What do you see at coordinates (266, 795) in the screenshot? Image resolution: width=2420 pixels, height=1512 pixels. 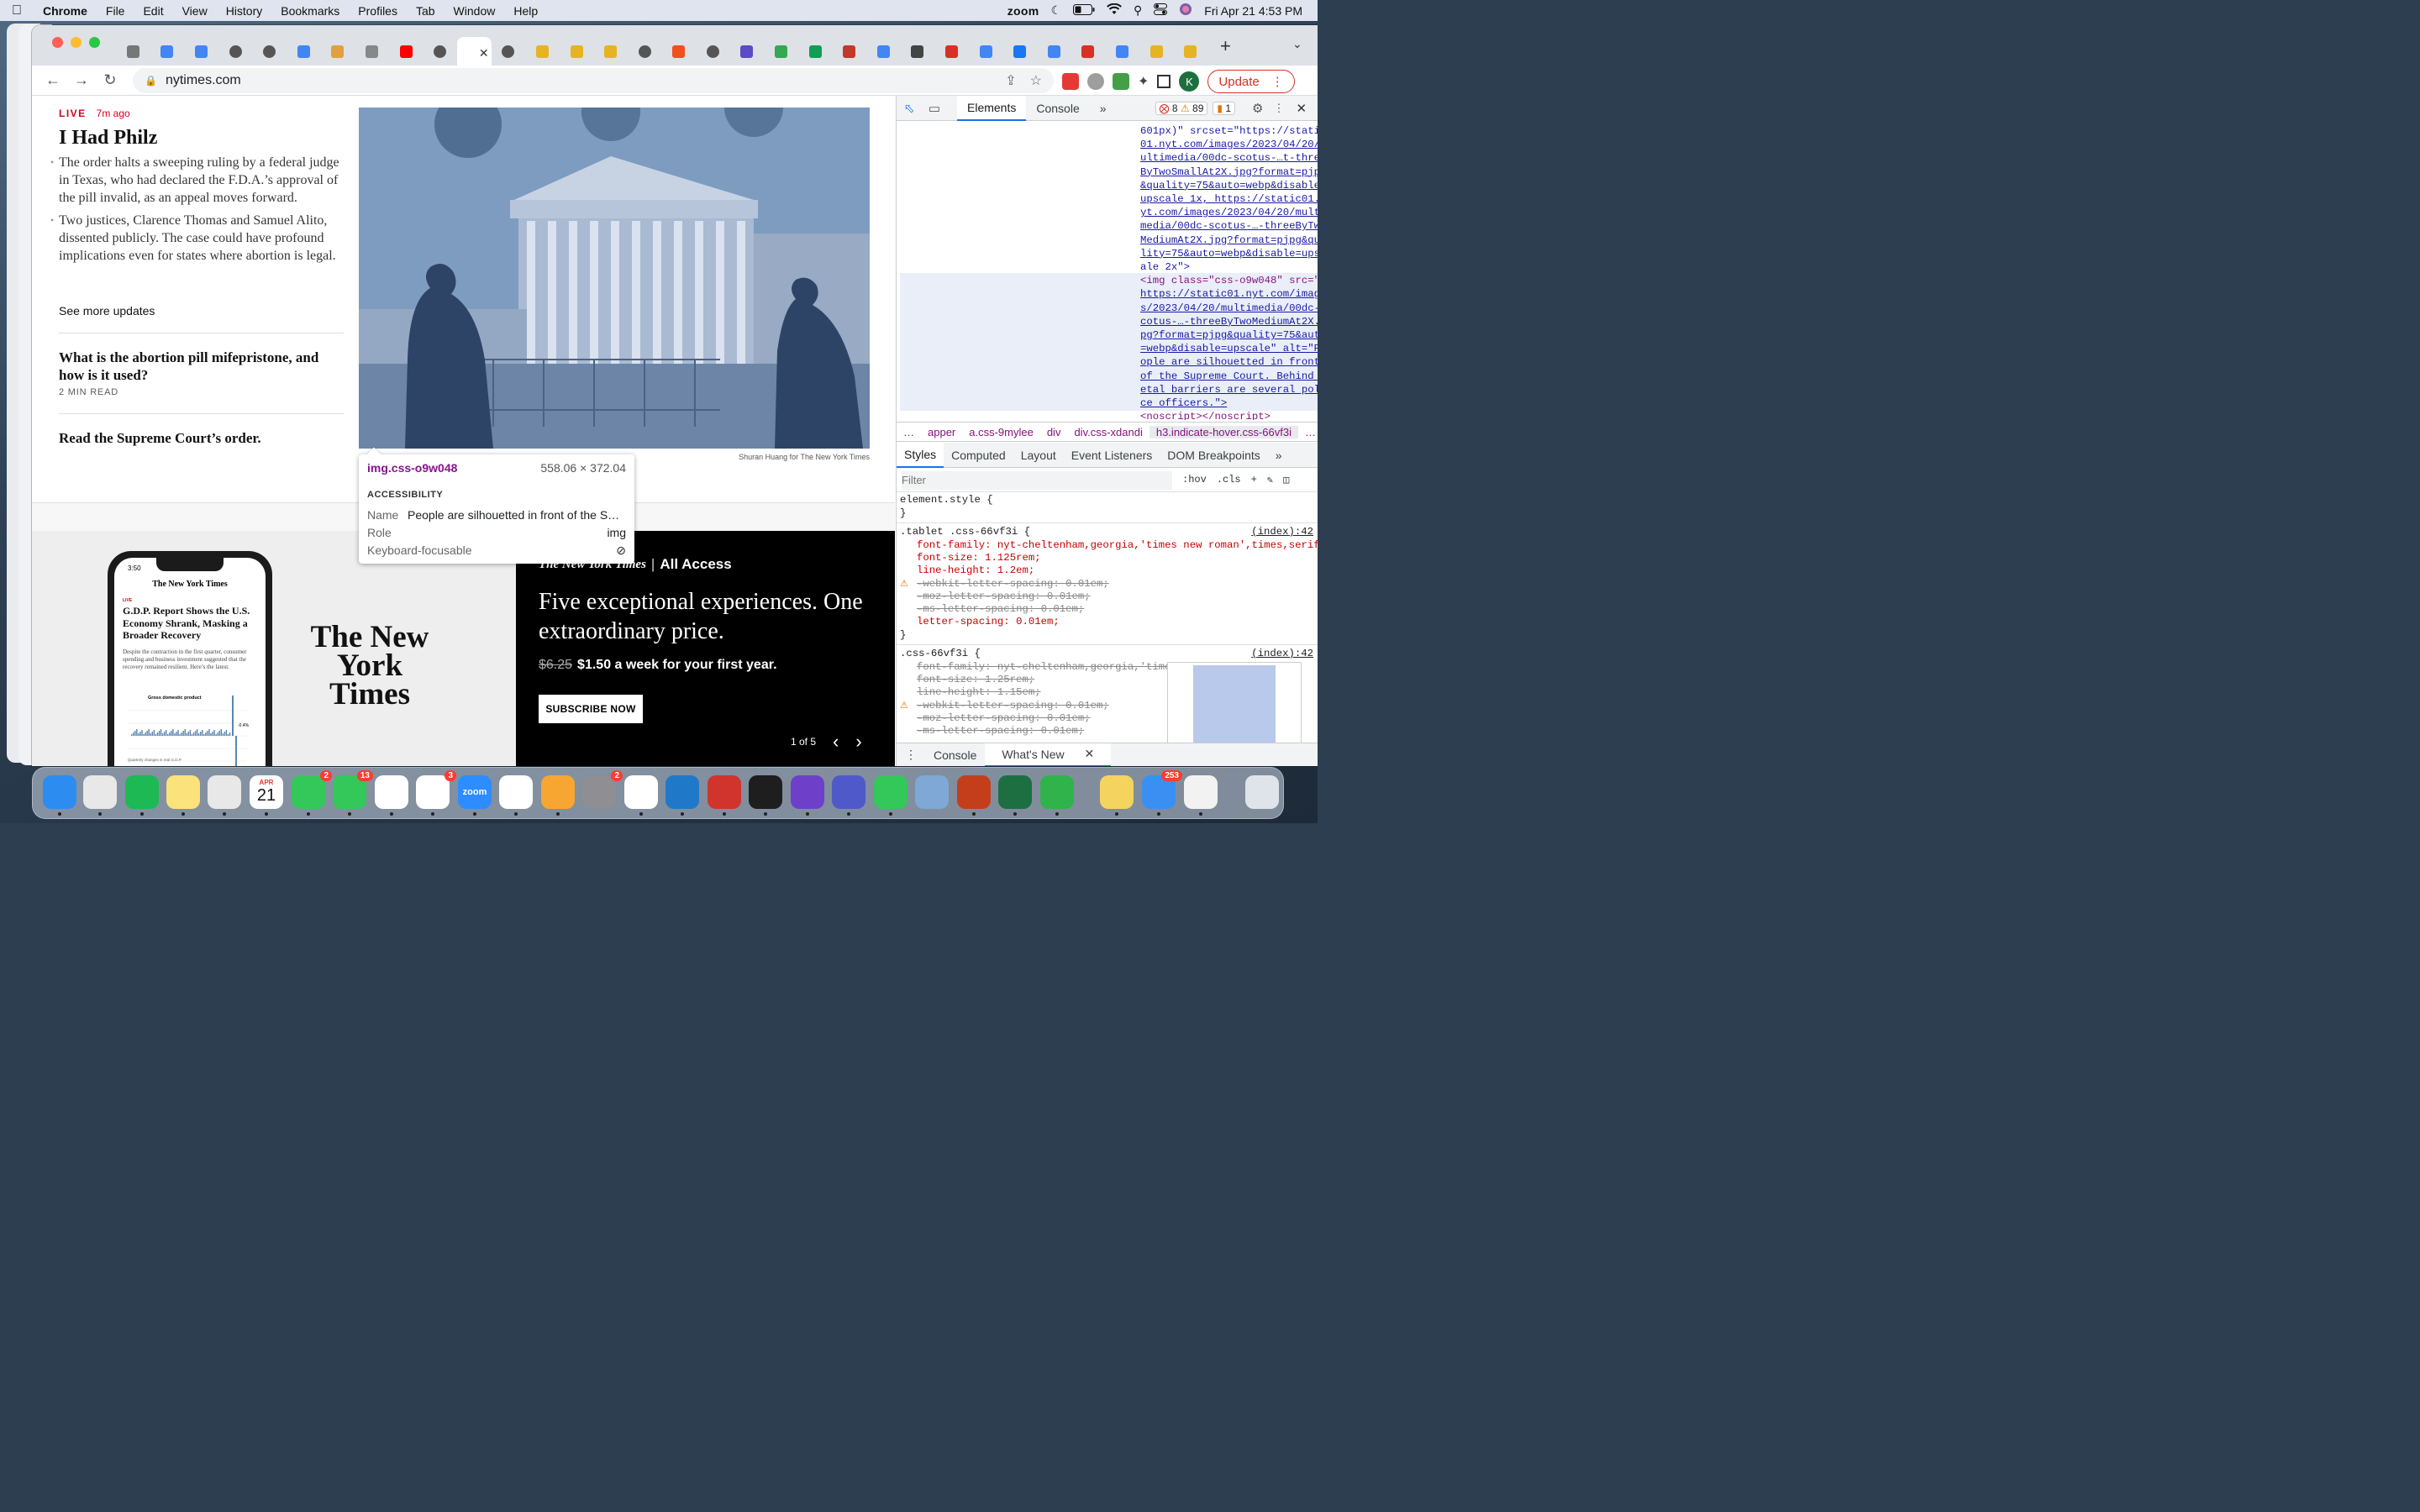 I see `calendar-icon: APR 21` at bounding box center [266, 795].